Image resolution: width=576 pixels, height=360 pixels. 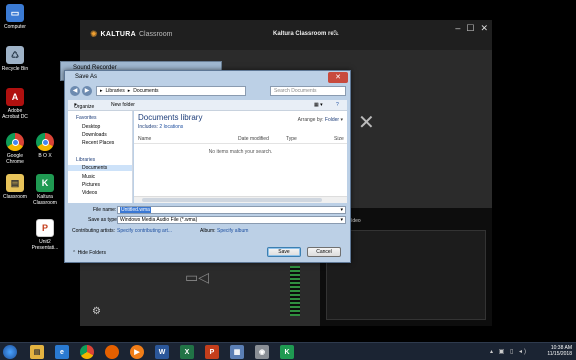 I want to click on new-folder-button: New folder, so click(x=123, y=105).